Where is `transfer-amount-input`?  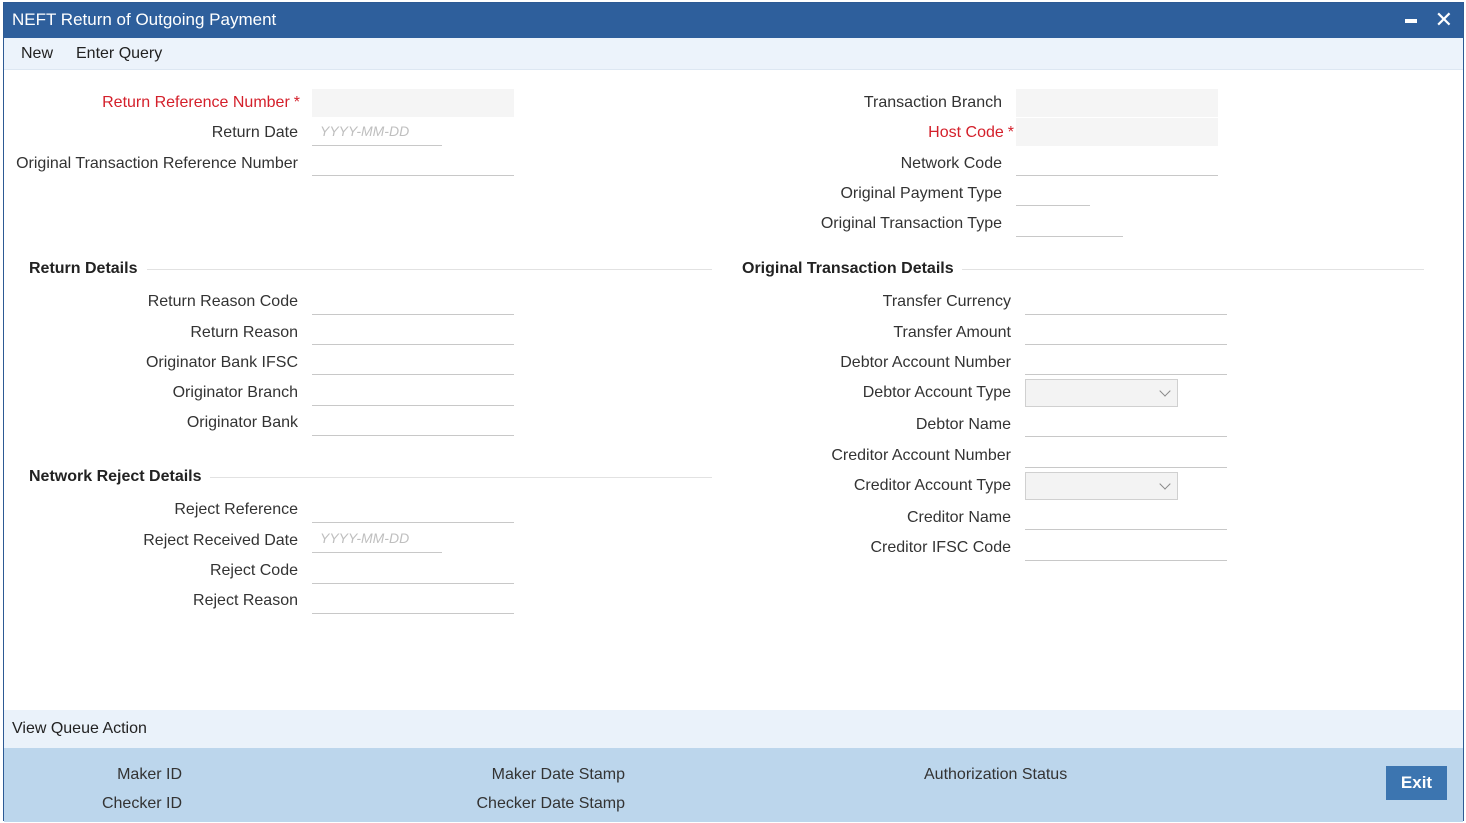
transfer-amount-input is located at coordinates (1126, 331).